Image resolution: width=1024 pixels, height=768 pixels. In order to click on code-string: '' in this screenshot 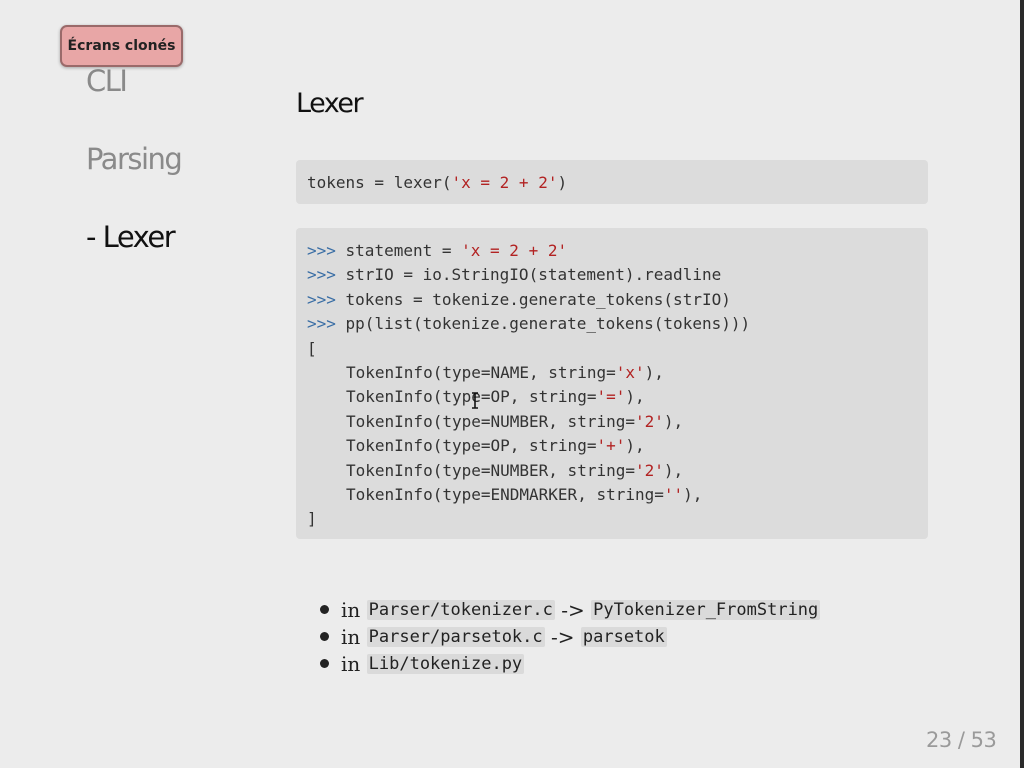, I will do `click(673, 495)`.